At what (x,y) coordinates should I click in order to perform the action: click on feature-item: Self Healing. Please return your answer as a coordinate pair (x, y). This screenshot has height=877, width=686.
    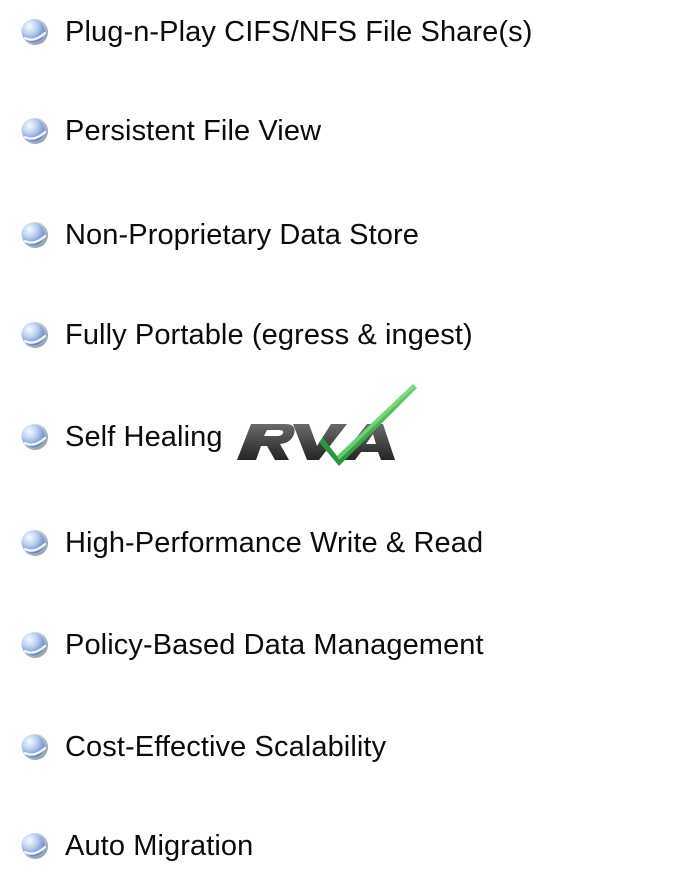
    Looking at the image, I should click on (220, 425).